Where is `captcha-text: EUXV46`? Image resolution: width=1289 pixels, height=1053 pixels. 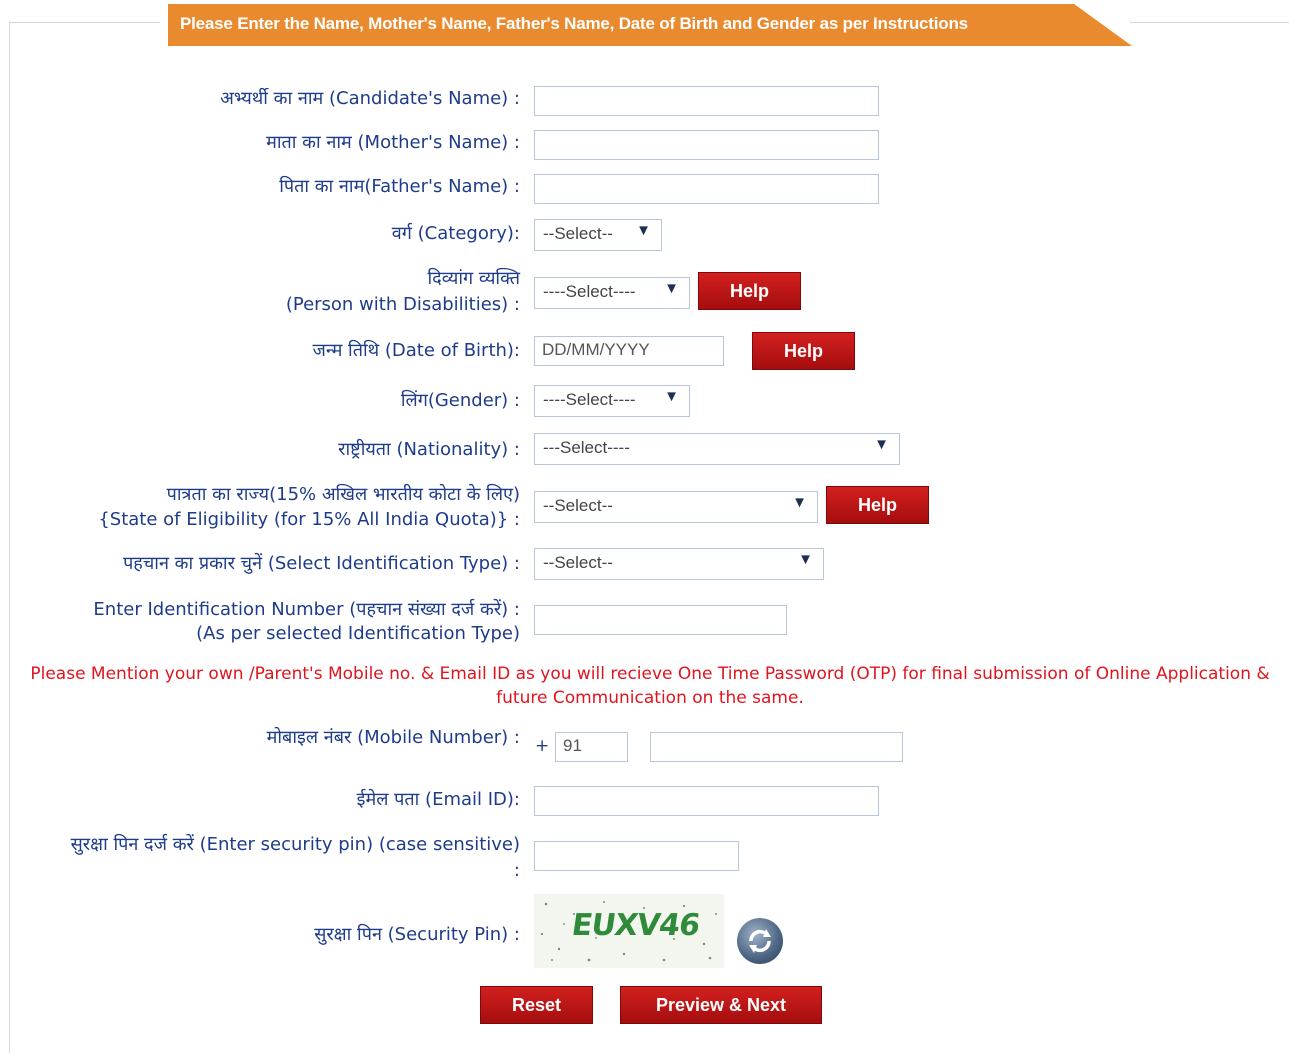 captcha-text: EUXV46 is located at coordinates (635, 925).